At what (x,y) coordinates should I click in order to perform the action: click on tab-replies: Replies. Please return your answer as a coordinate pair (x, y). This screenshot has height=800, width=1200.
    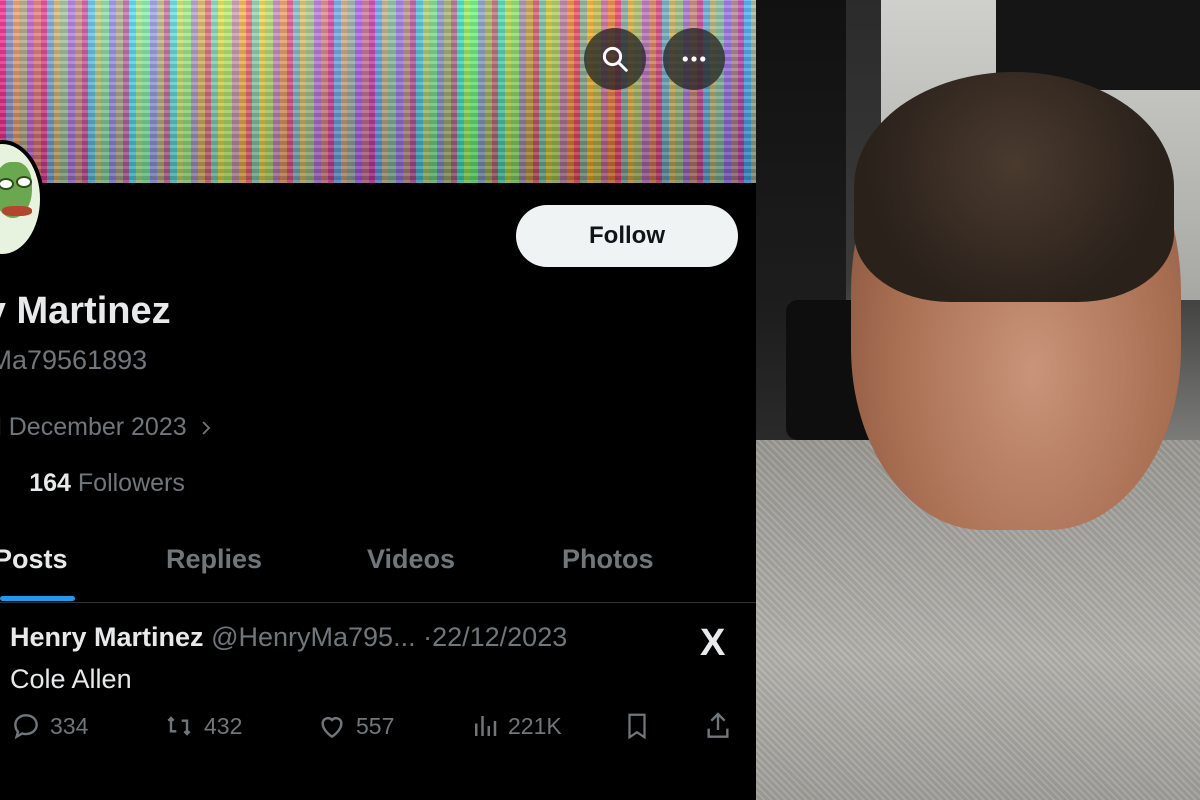
    Looking at the image, I should click on (214, 559).